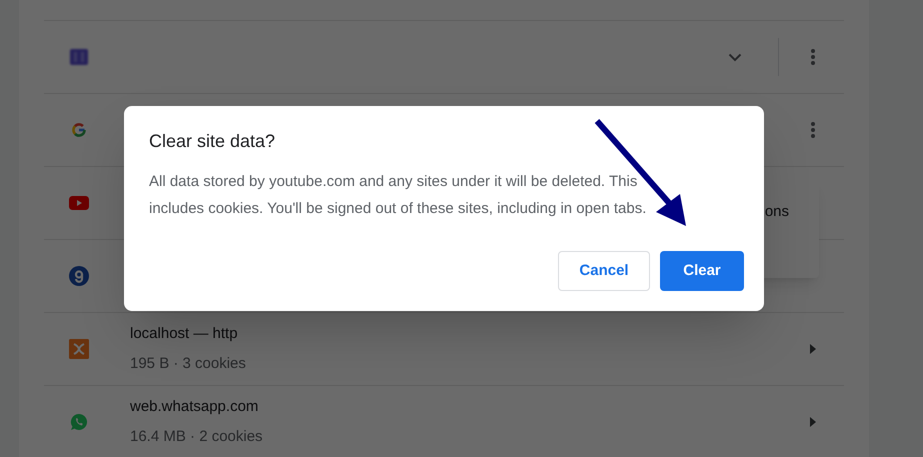 The height and width of the screenshot is (457, 923). Describe the element at coordinates (188, 364) in the screenshot. I see `site-details: 195 B · 3 cookies` at that location.